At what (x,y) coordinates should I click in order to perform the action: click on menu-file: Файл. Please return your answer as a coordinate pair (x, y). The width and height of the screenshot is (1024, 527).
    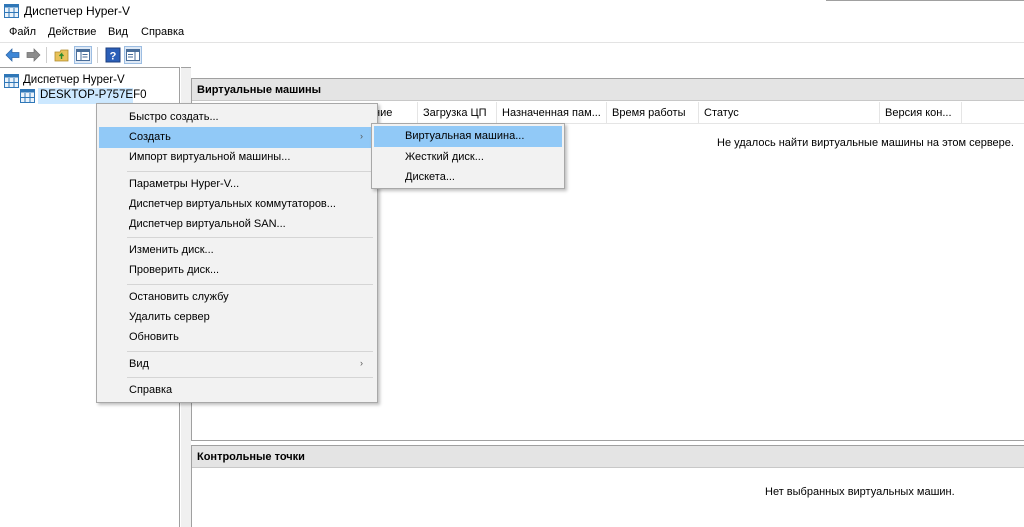
    Looking at the image, I should click on (22, 32).